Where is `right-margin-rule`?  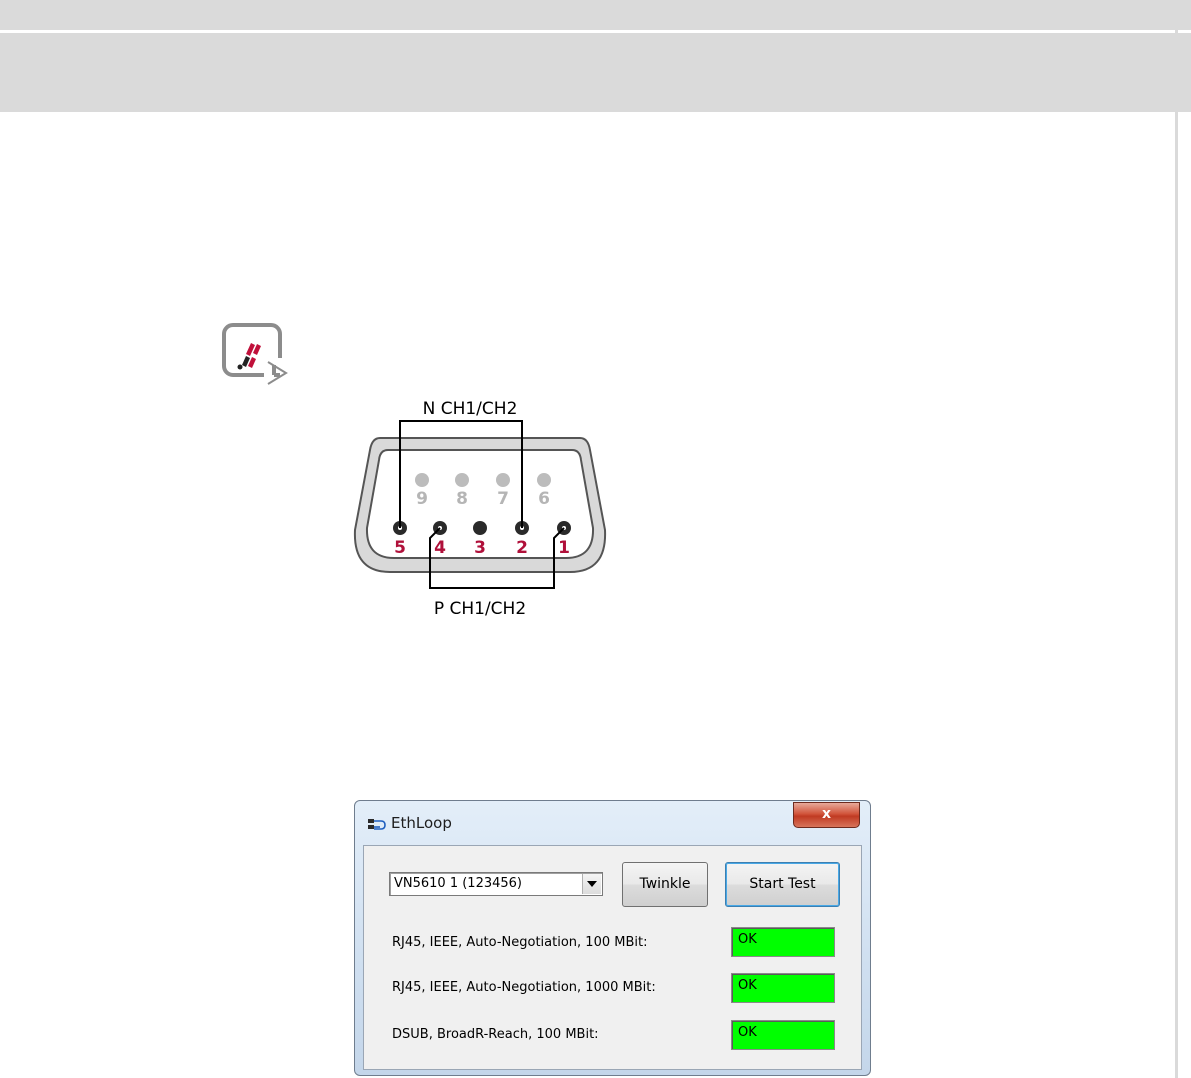 right-margin-rule is located at coordinates (1176, 539).